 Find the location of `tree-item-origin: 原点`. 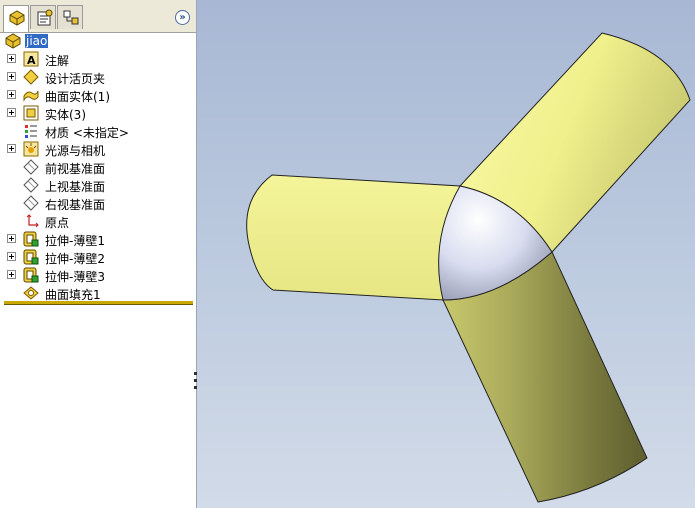

tree-item-origin: 原点 is located at coordinates (98, 221).